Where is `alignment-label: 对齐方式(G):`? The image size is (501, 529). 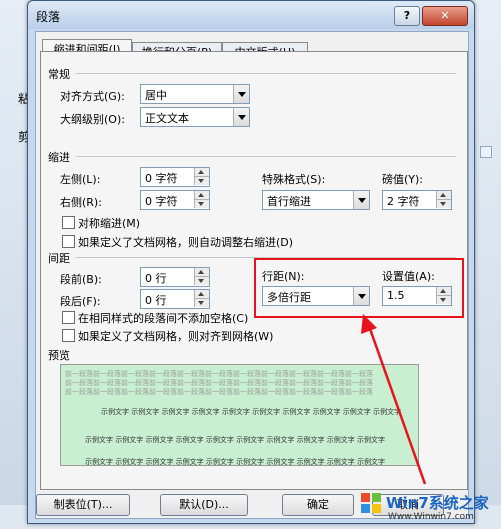
alignment-label: 对齐方式(G): is located at coordinates (92, 96).